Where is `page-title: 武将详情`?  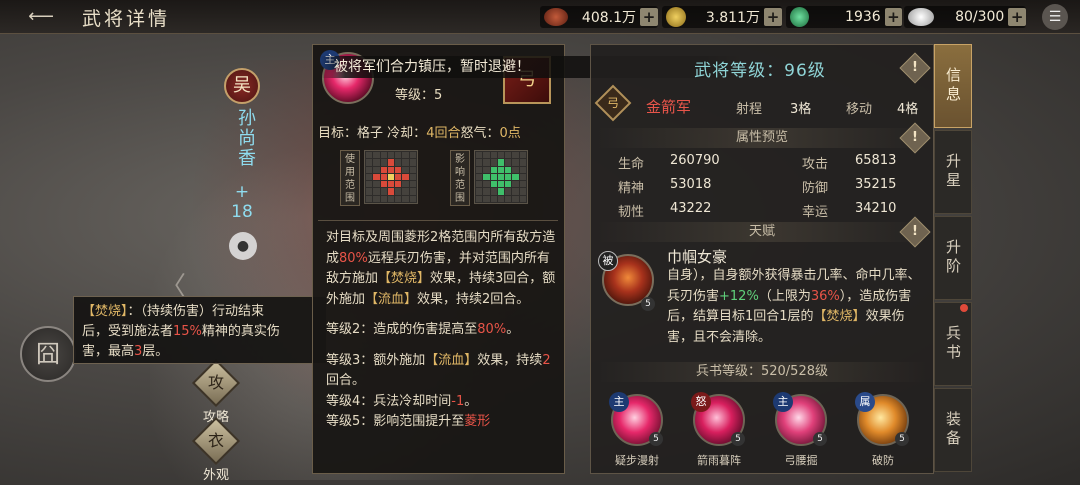 page-title: 武将详情 is located at coordinates (126, 19).